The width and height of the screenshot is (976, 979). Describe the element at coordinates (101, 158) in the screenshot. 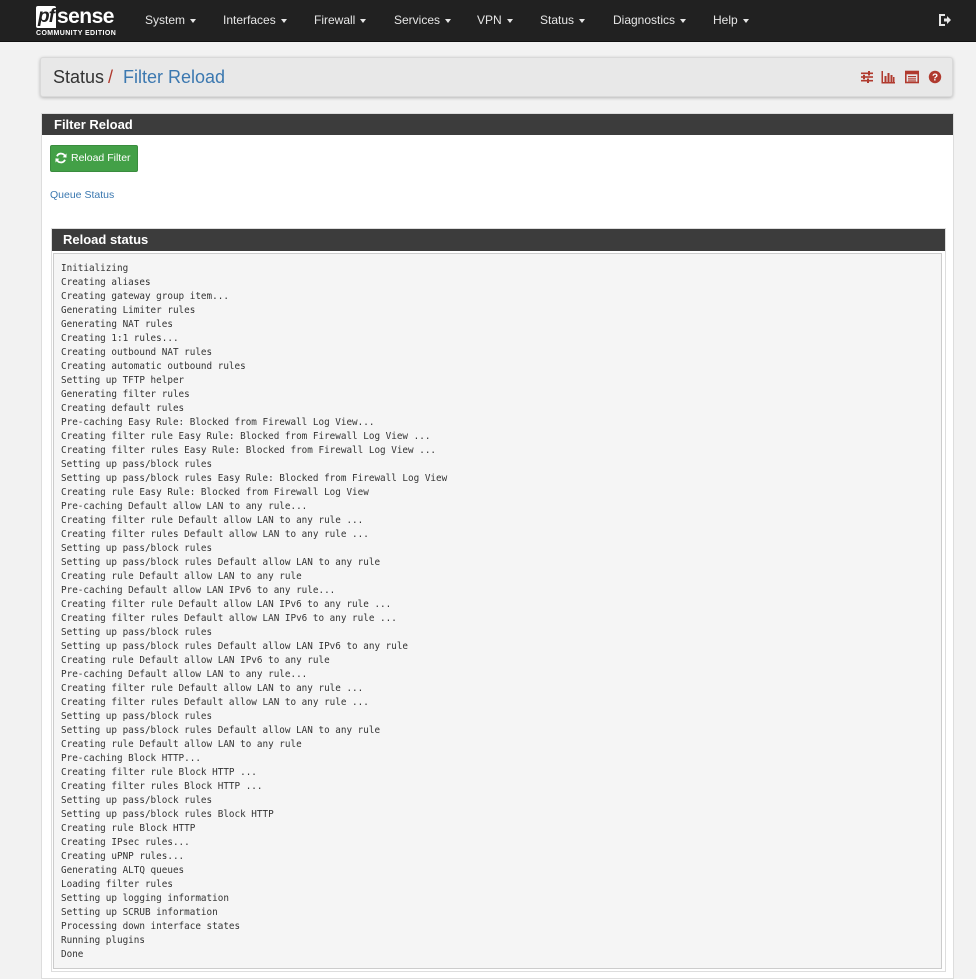

I see `reload-filter-label: Reload Filter` at that location.